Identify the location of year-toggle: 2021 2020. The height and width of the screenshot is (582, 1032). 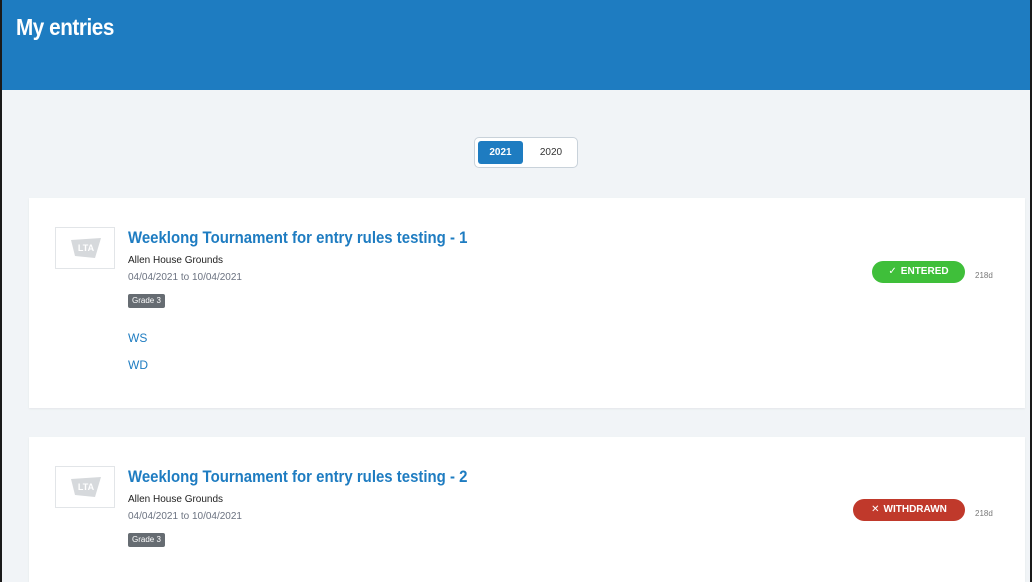
(526, 152).